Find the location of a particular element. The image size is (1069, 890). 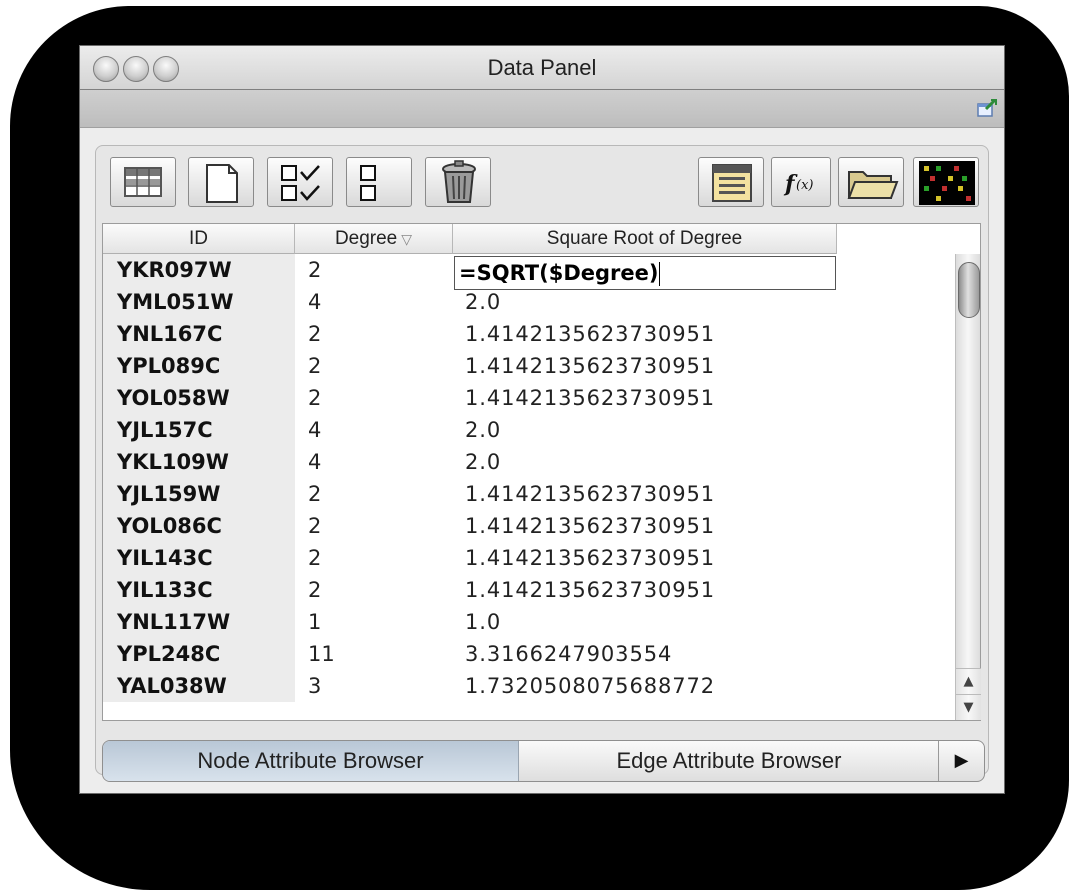

table-row: YJL157C 4 2.0 is located at coordinates (530, 430).